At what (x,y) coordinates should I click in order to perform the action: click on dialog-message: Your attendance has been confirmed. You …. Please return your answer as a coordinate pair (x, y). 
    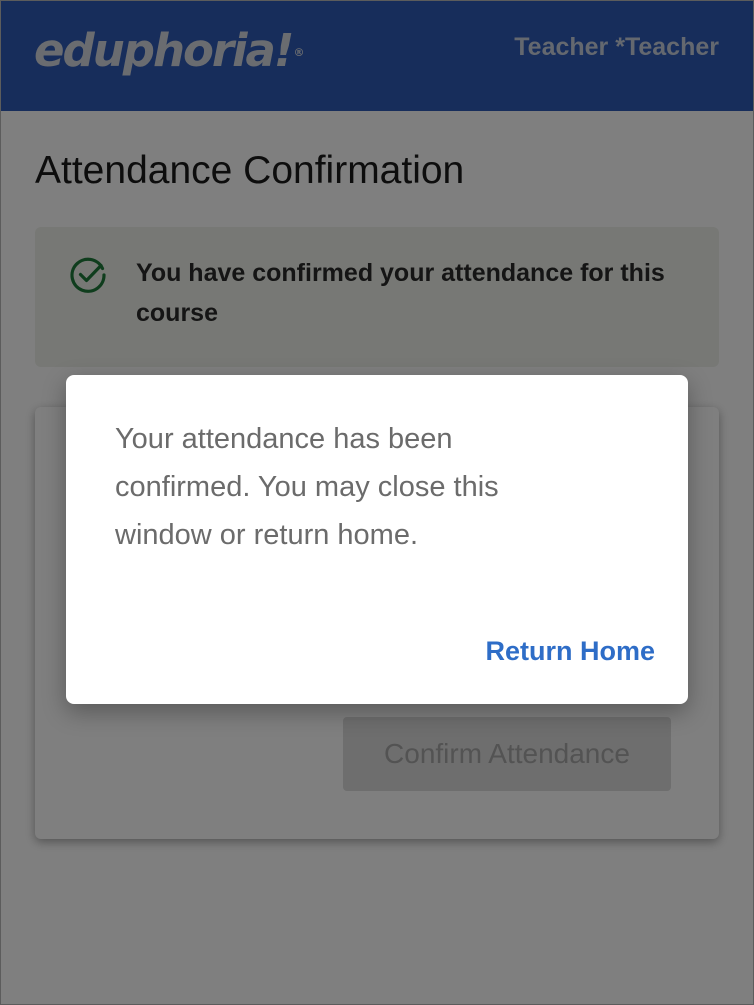
    Looking at the image, I should click on (307, 487).